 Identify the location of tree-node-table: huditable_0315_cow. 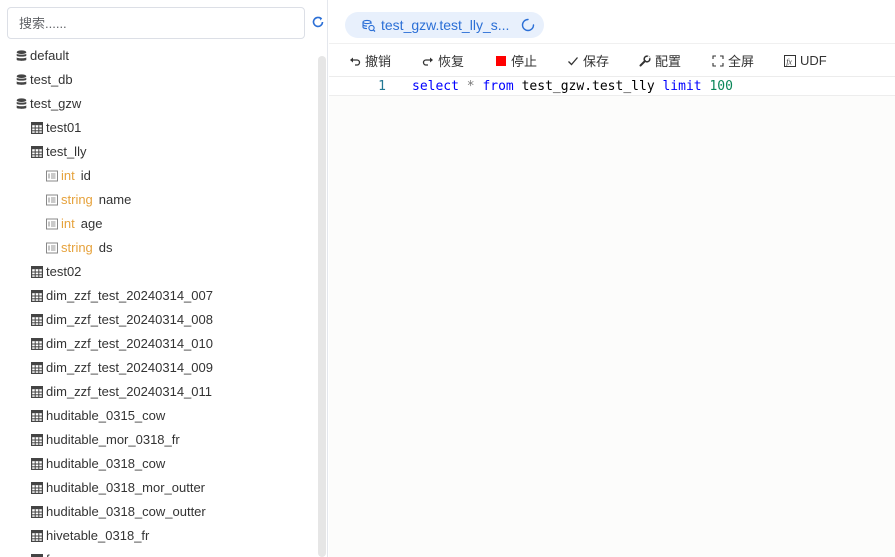
(159, 416).